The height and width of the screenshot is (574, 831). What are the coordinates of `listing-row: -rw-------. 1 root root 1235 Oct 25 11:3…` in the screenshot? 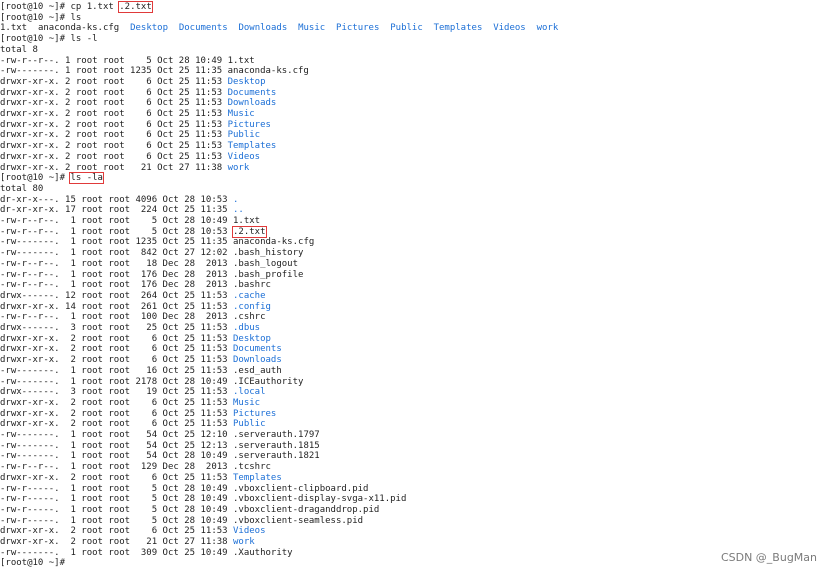 It's located at (157, 242).